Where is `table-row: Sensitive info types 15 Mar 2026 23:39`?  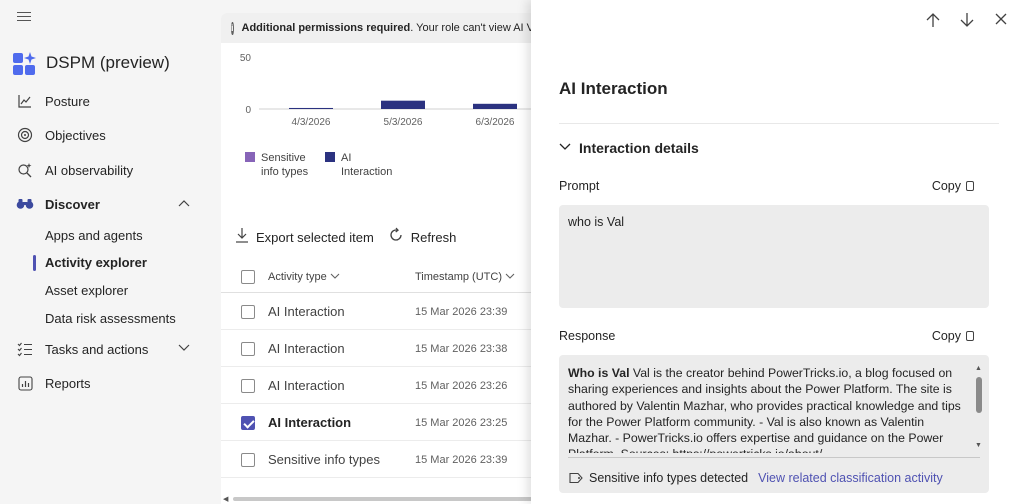 table-row: Sensitive info types 15 Mar 2026 23:39 is located at coordinates (381, 460).